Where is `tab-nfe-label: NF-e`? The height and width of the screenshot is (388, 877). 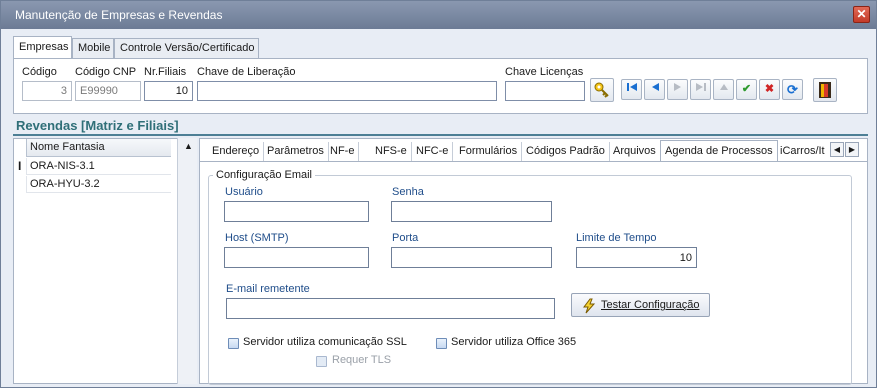 tab-nfe-label: NF-e is located at coordinates (342, 151).